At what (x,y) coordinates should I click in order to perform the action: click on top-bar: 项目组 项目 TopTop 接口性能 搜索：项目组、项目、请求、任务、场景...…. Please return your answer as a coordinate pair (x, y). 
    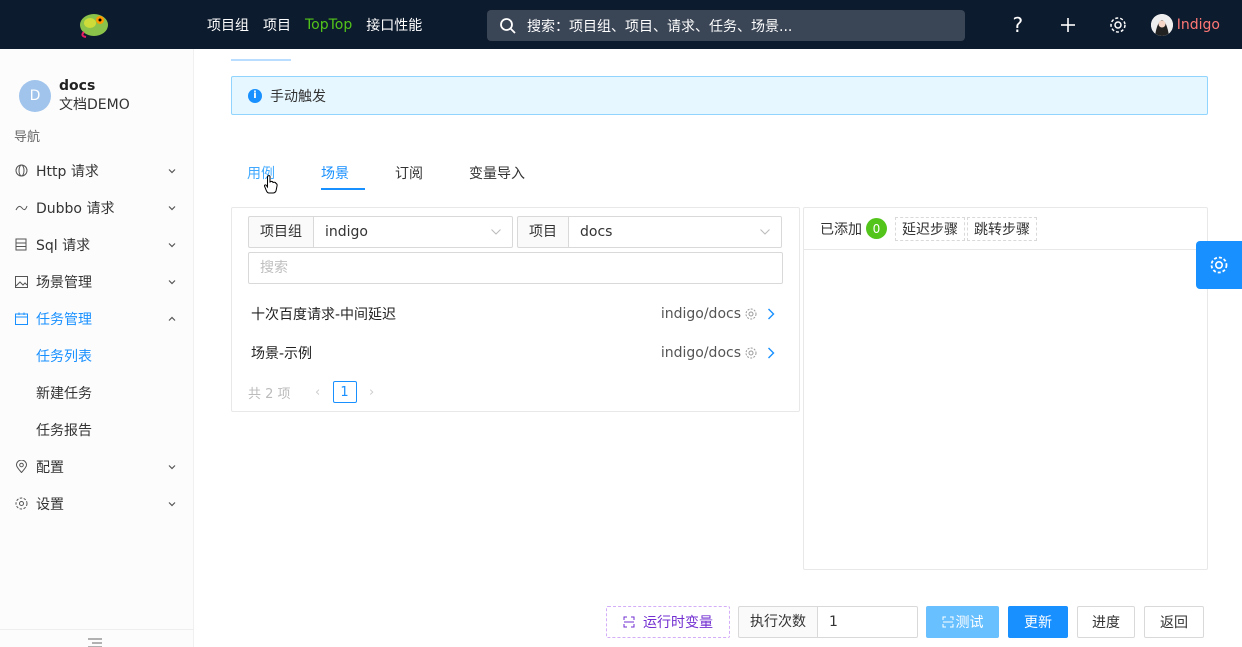
    Looking at the image, I should click on (621, 24).